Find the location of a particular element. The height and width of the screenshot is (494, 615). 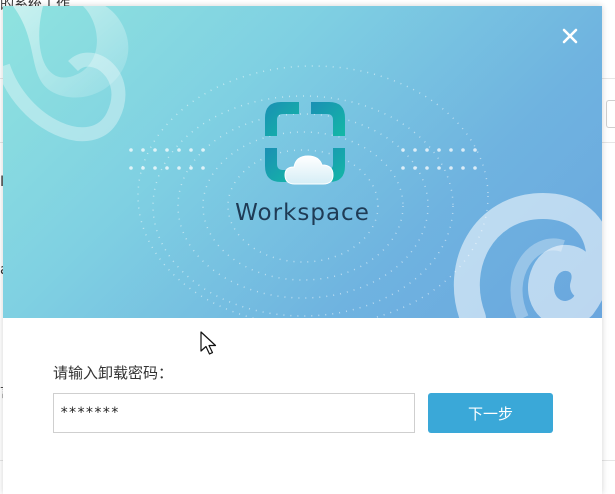

close-icon is located at coordinates (570, 36).